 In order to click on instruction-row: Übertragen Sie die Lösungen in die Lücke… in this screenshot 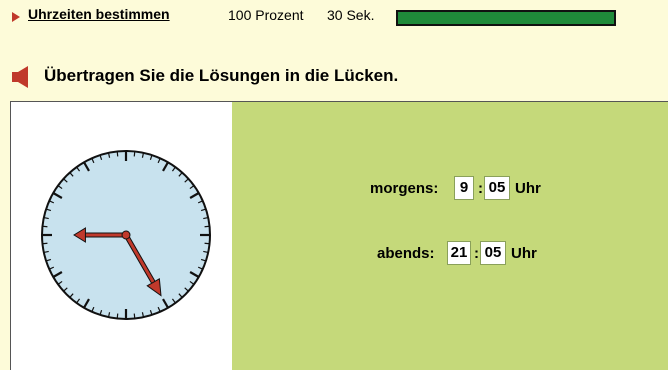, I will do `click(334, 77)`.